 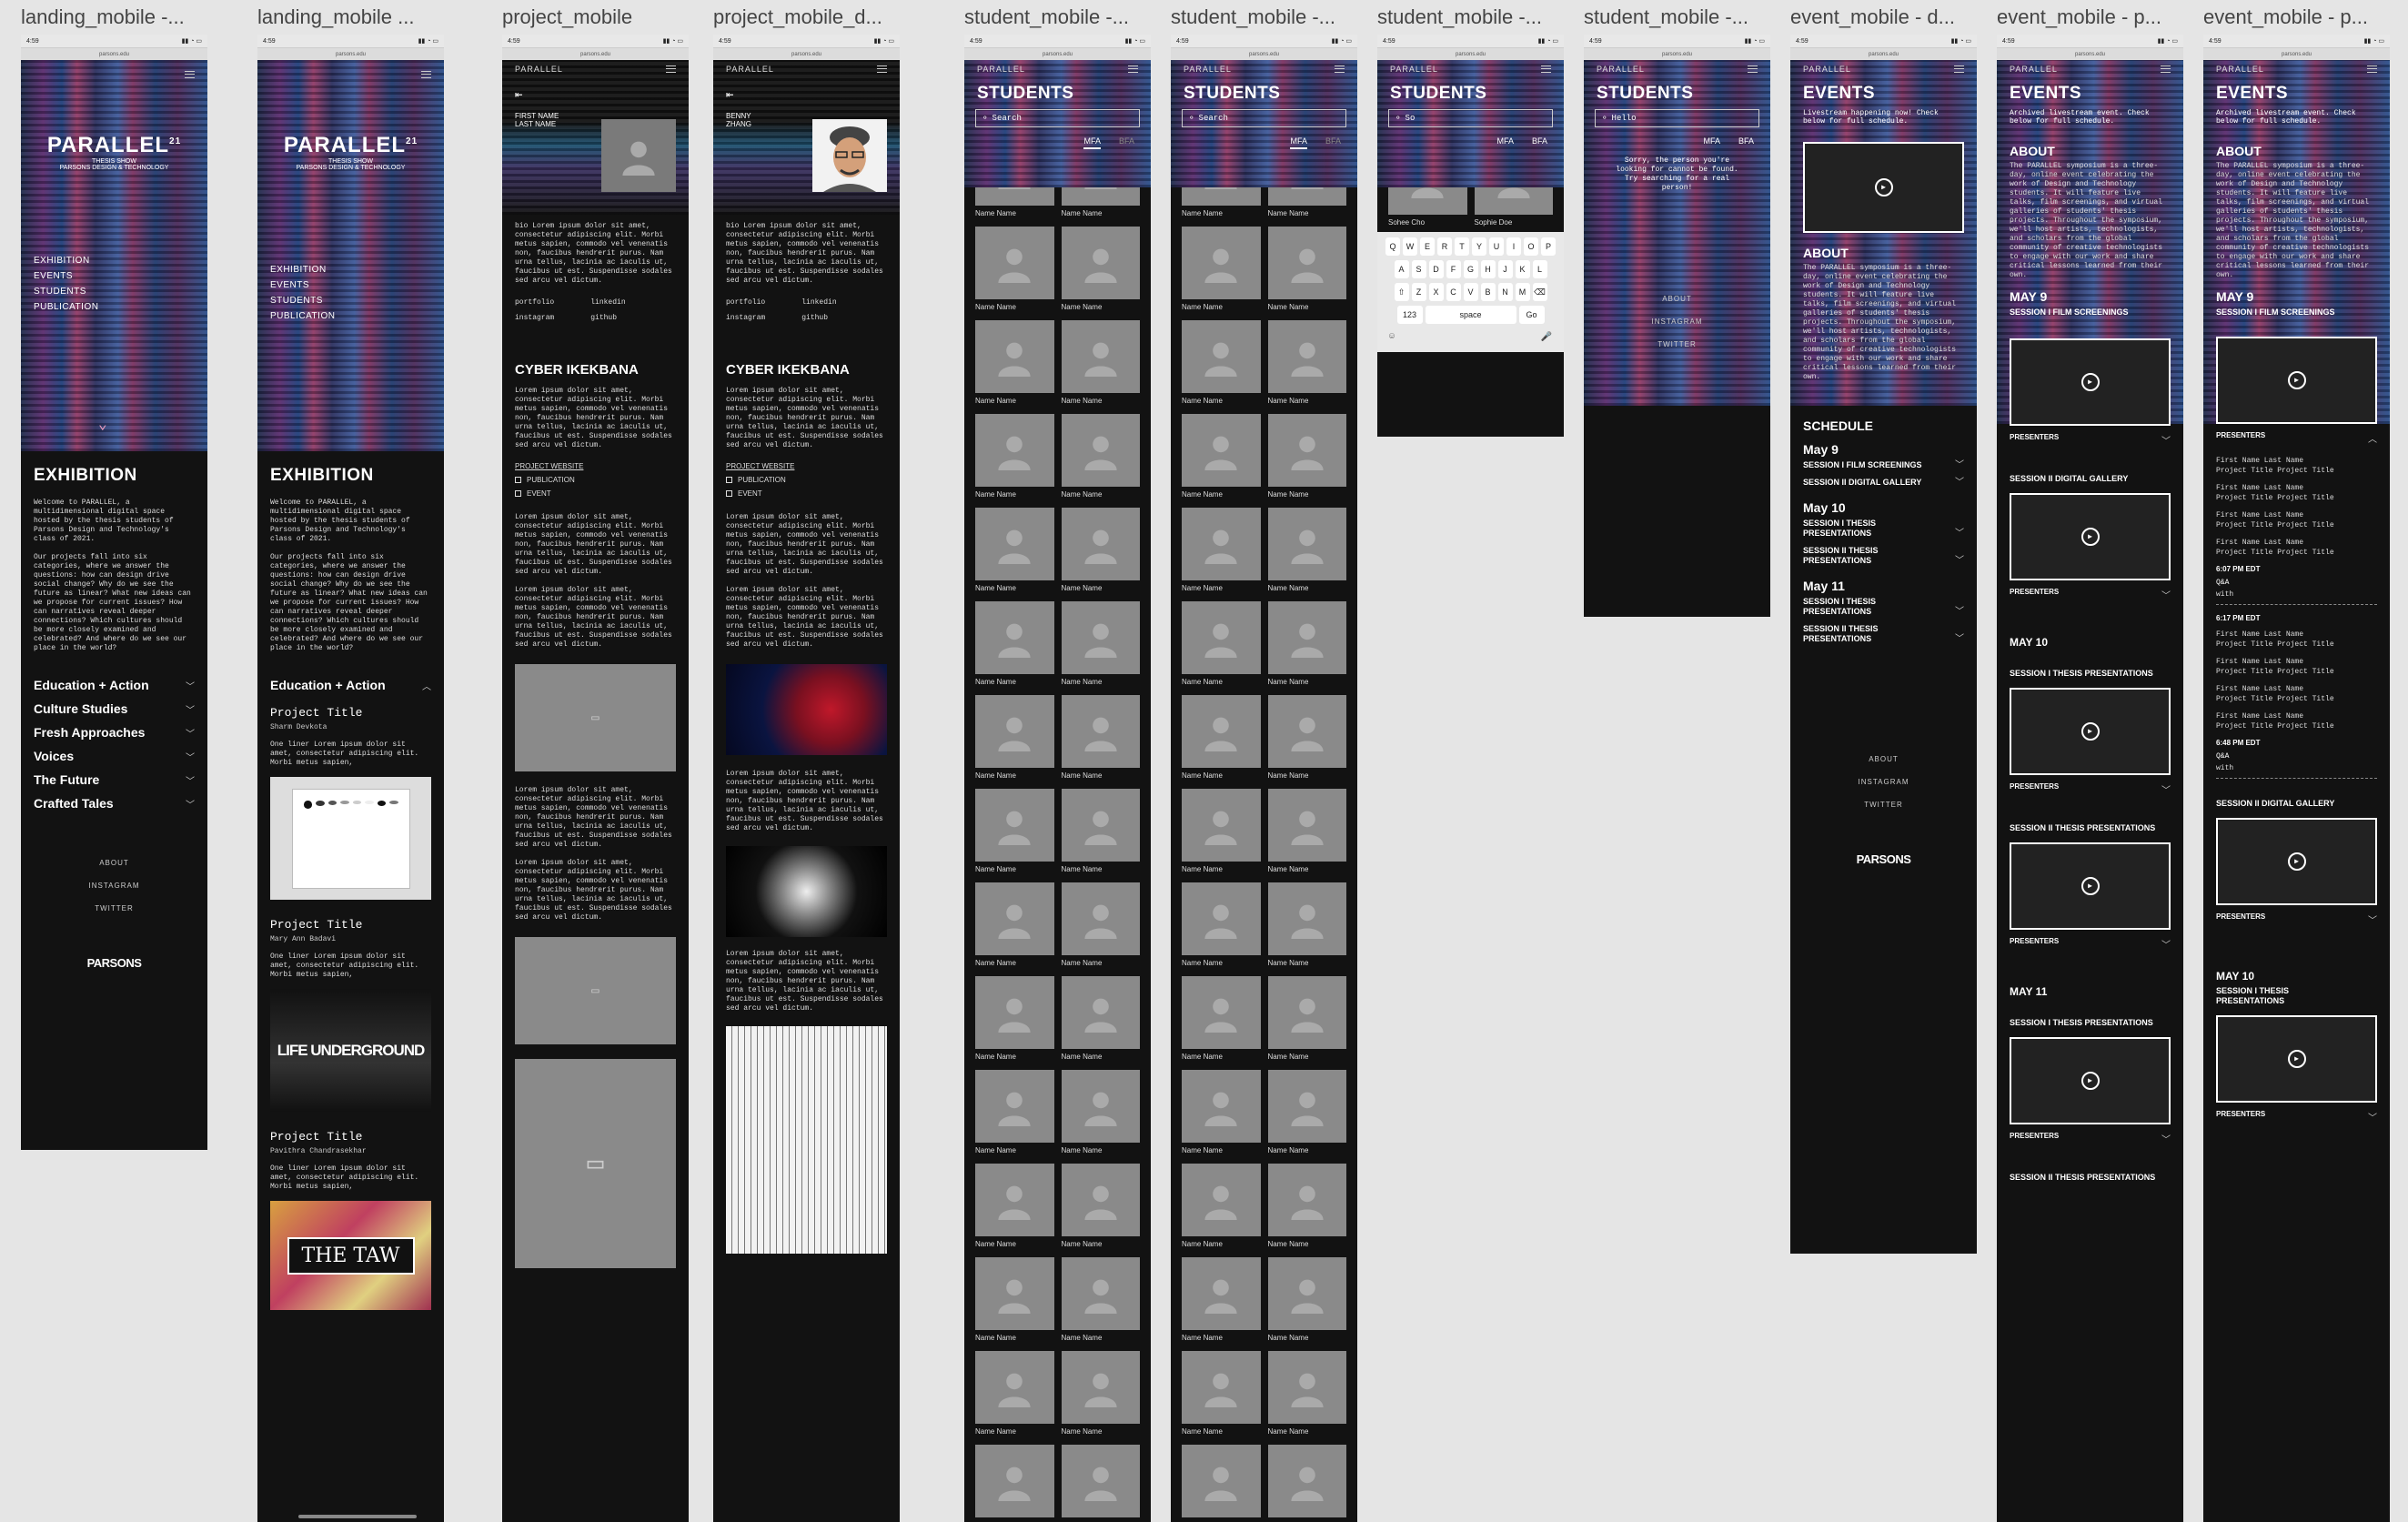 What do you see at coordinates (1531, 247) in the screenshot?
I see `key-o: O` at bounding box center [1531, 247].